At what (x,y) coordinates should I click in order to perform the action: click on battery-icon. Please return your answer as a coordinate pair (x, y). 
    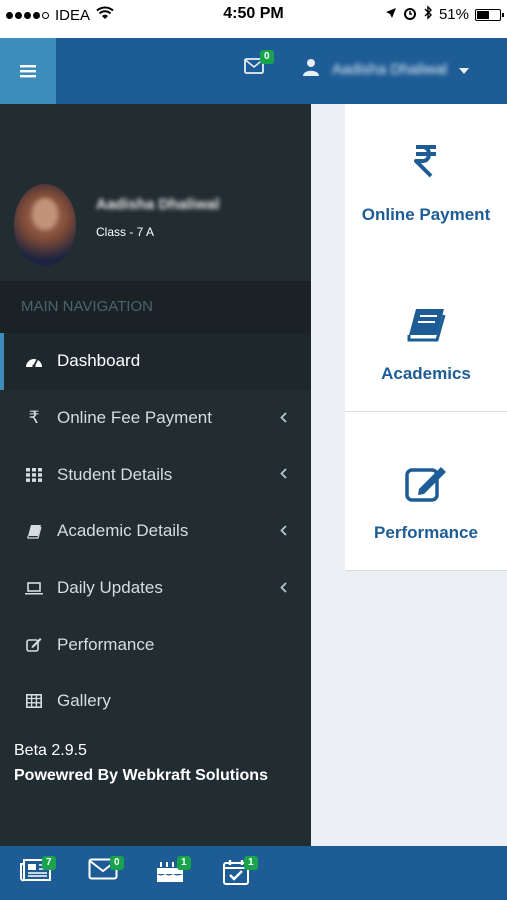
    Looking at the image, I should click on (489, 14).